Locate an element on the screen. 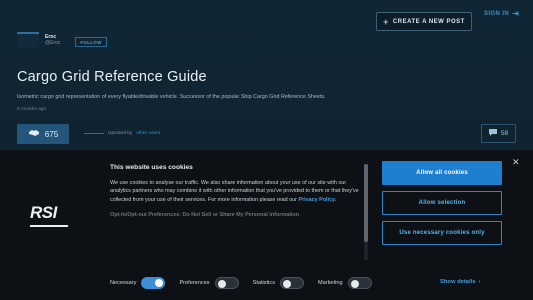 The width and height of the screenshot is (533, 300). create-post-button: + CREATE A NEW POST is located at coordinates (424, 21).